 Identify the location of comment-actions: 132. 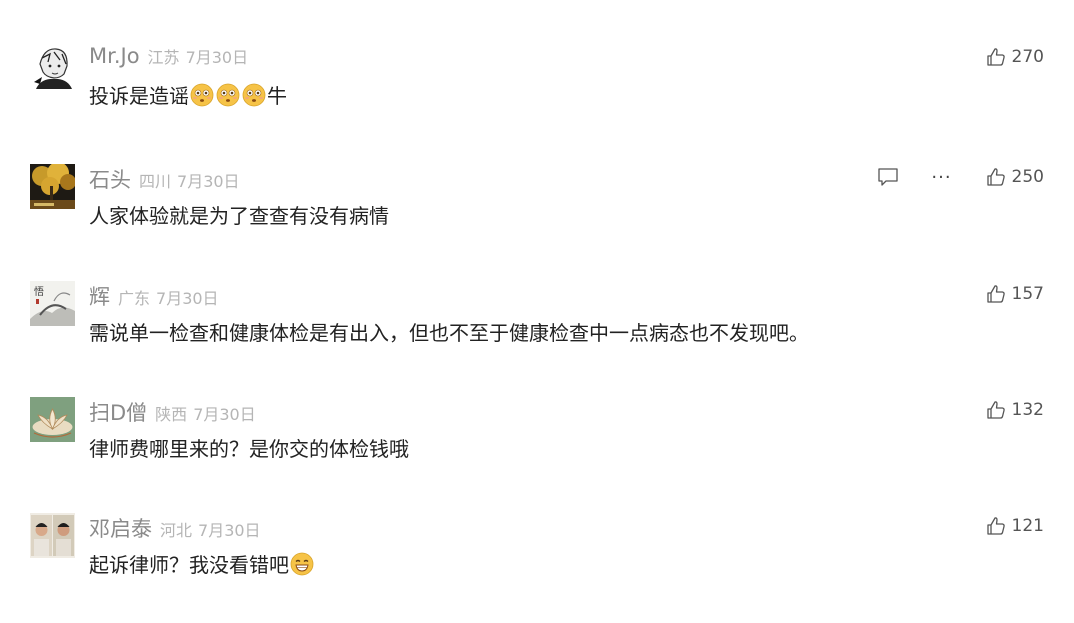
(1015, 410).